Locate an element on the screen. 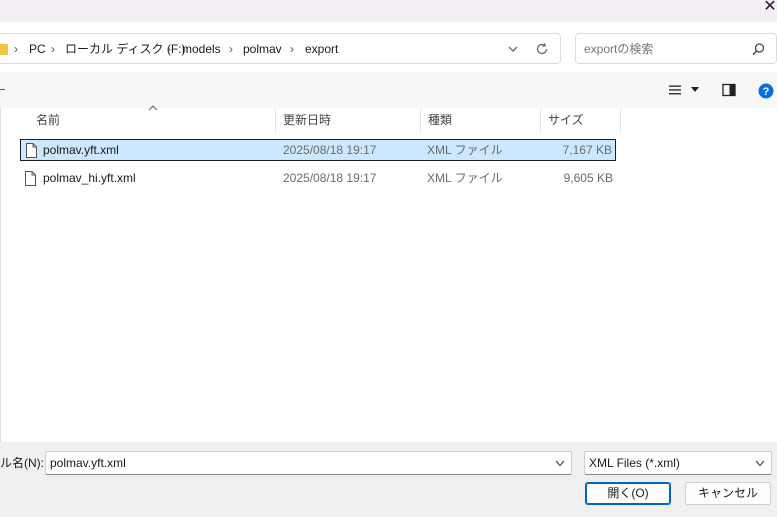  dialog-footer: ル名(N): XML Files (*.xml) 開く(O) キャンセル is located at coordinates (388, 479).